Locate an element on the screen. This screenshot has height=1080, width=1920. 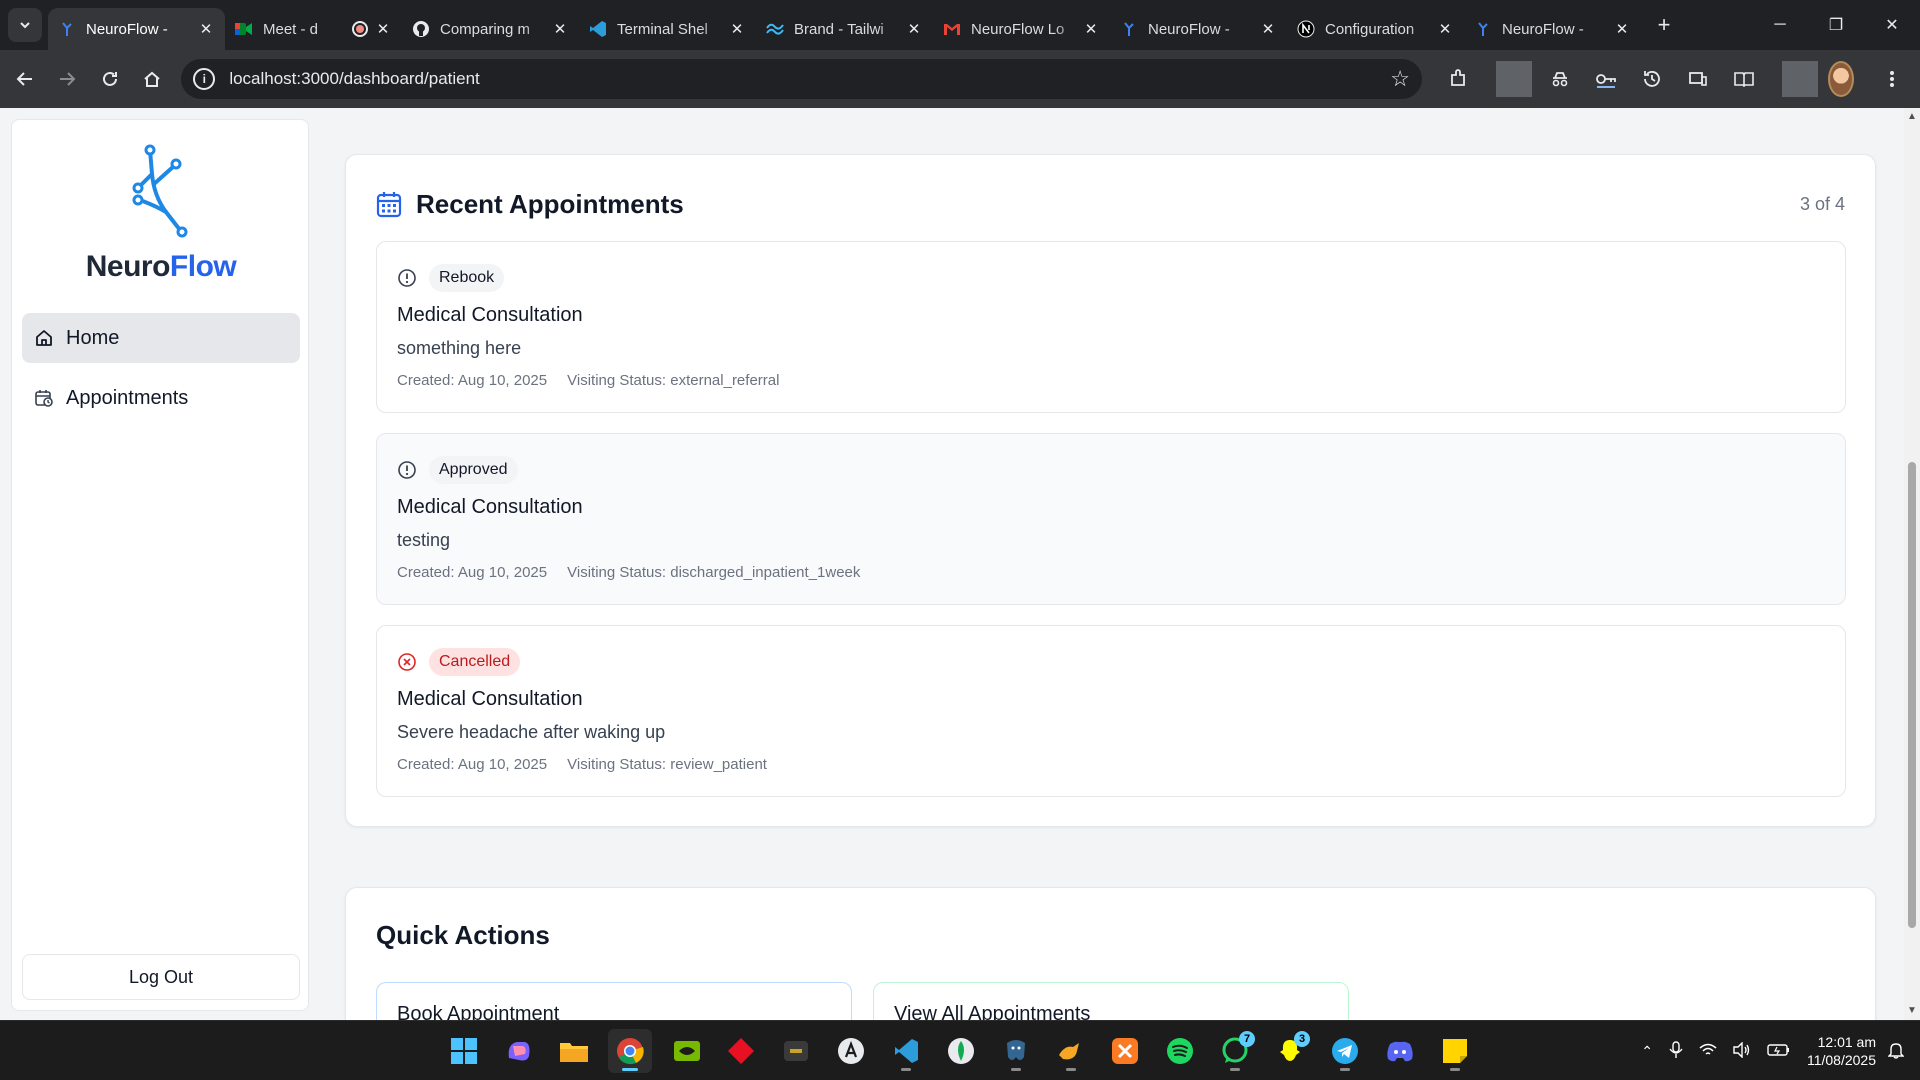
taskbar-file-explorer is located at coordinates (574, 1051).